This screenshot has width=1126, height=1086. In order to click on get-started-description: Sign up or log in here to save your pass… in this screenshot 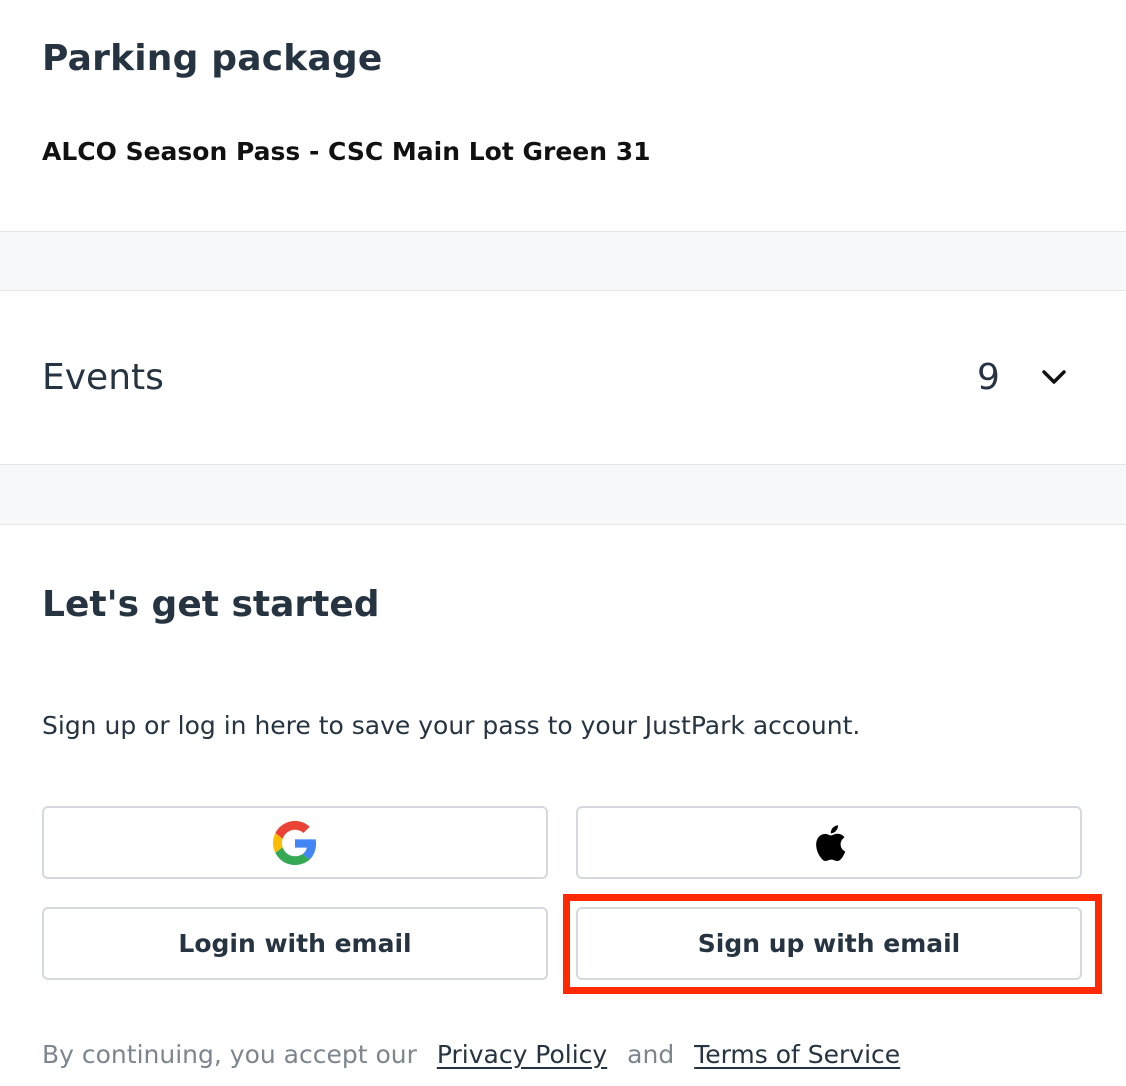, I will do `click(451, 725)`.